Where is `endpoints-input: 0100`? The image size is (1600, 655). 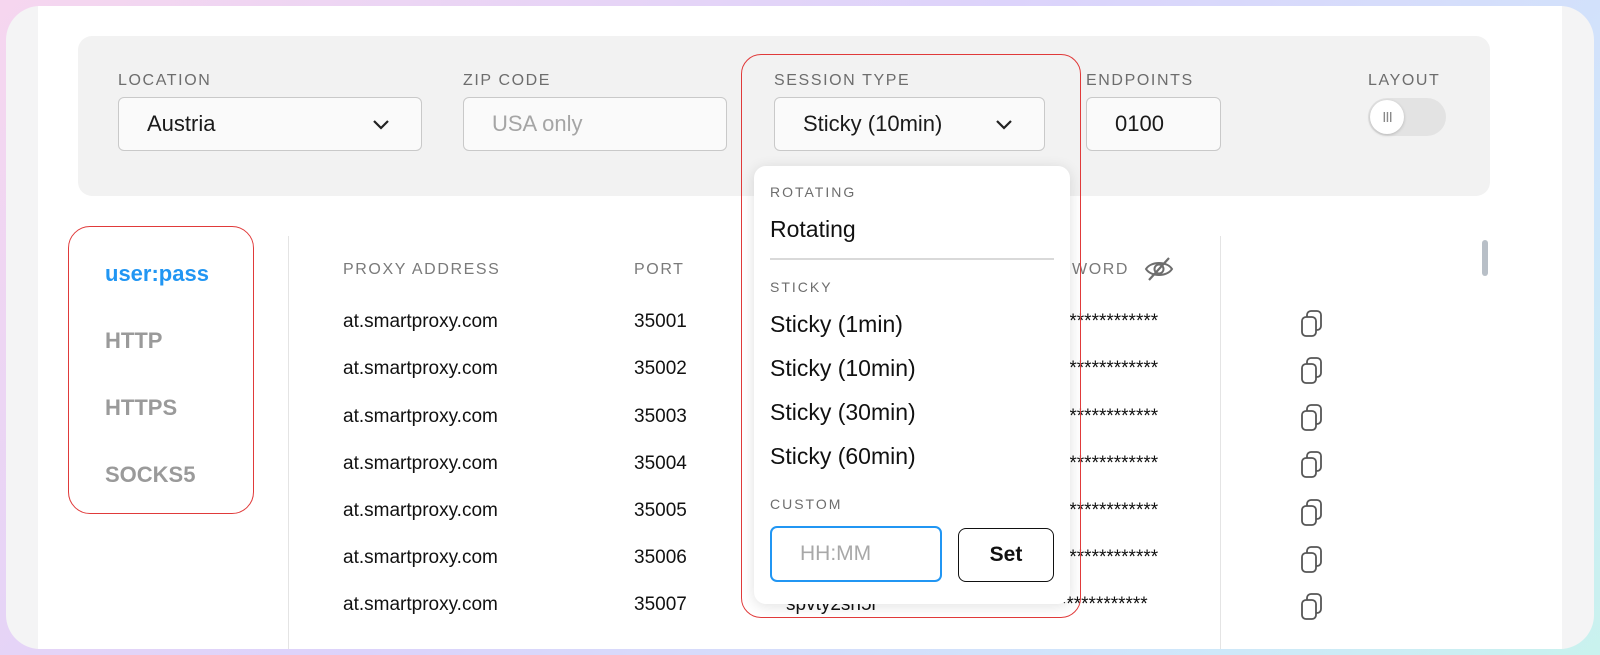 endpoints-input: 0100 is located at coordinates (1153, 124).